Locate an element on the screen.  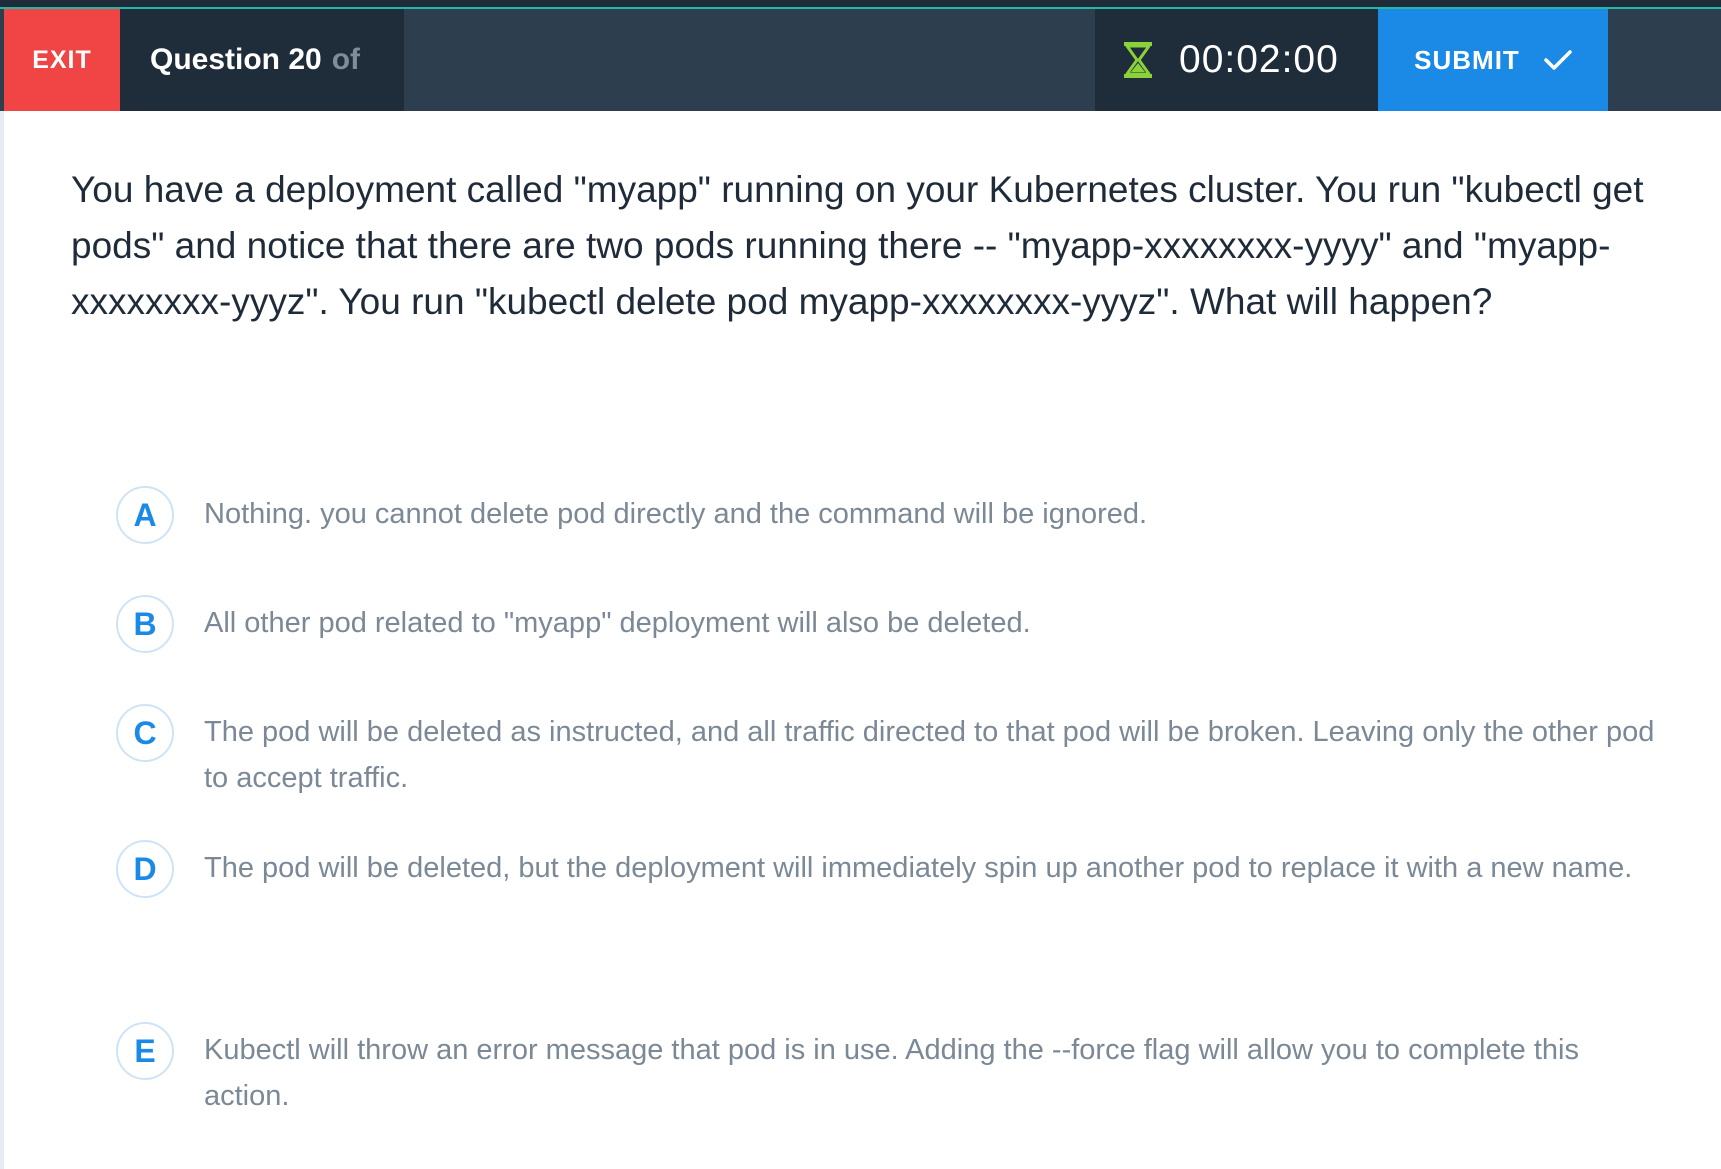
option-letter-badge: E is located at coordinates (145, 1051).